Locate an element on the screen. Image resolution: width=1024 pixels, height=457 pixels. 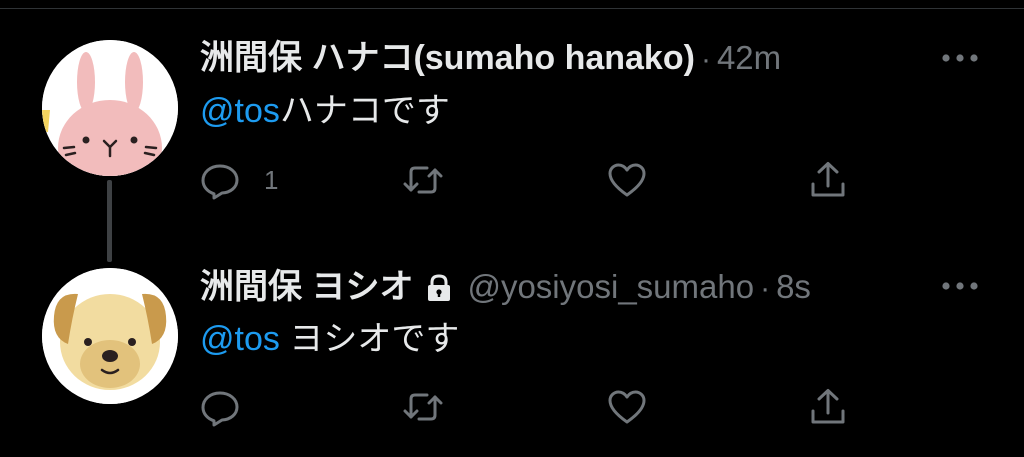
tweet-text: @tos ヨシオです is located at coordinates (329, 339).